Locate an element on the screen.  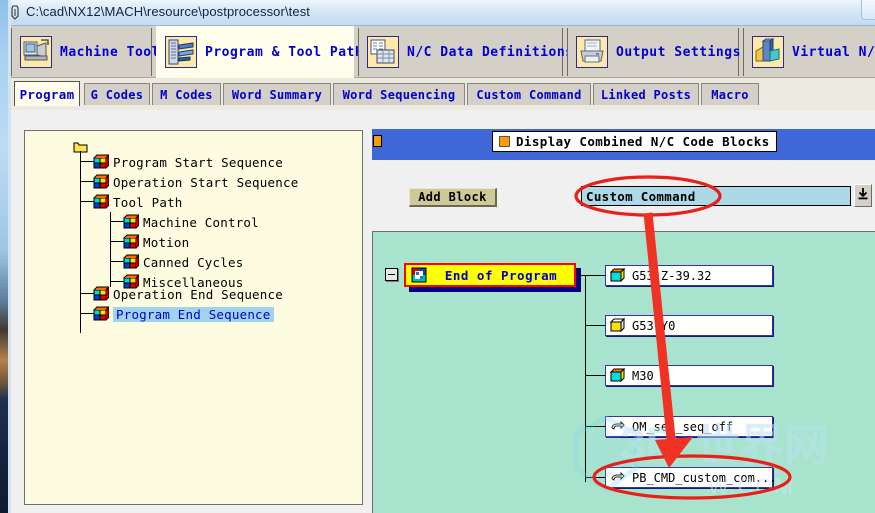
tree-item-tool-path: Tool Path is located at coordinates (138, 202).